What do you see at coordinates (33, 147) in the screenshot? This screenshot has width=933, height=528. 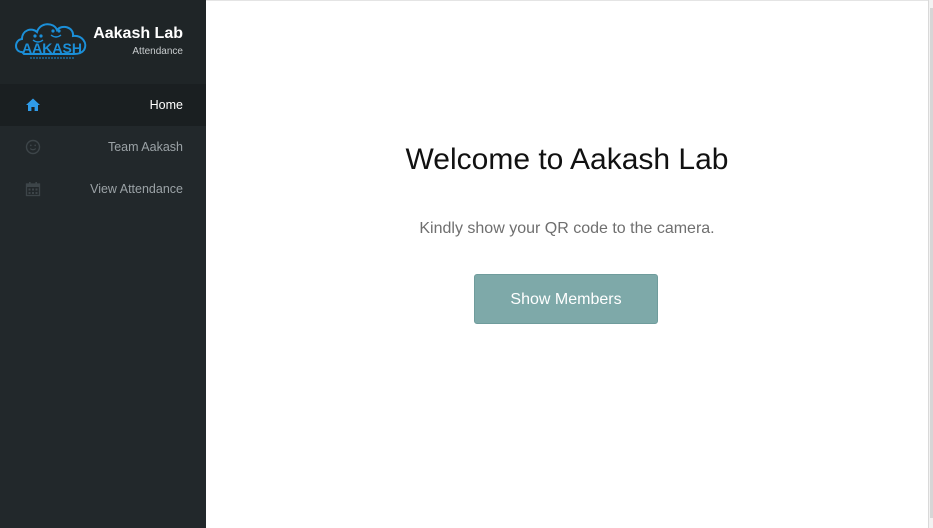 I see `smile-icon` at bounding box center [33, 147].